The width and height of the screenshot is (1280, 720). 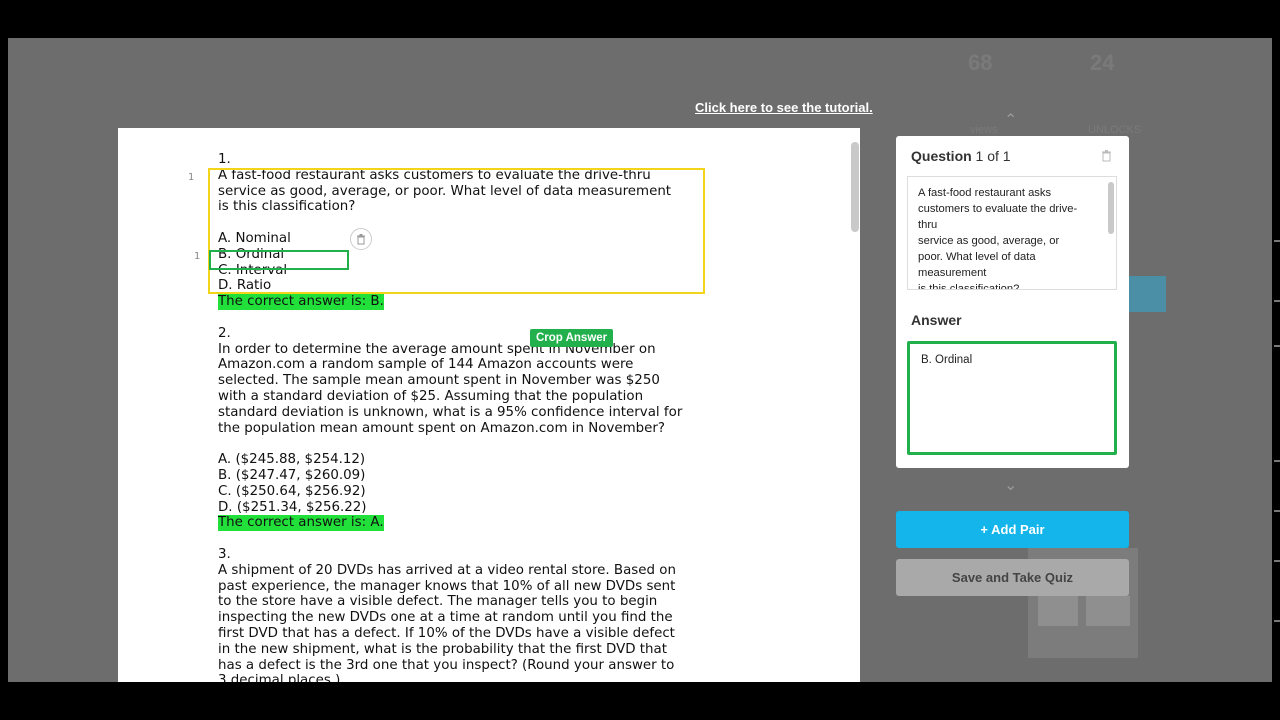 I want to click on answer-textarea: B. Ordinal, so click(x=1012, y=398).